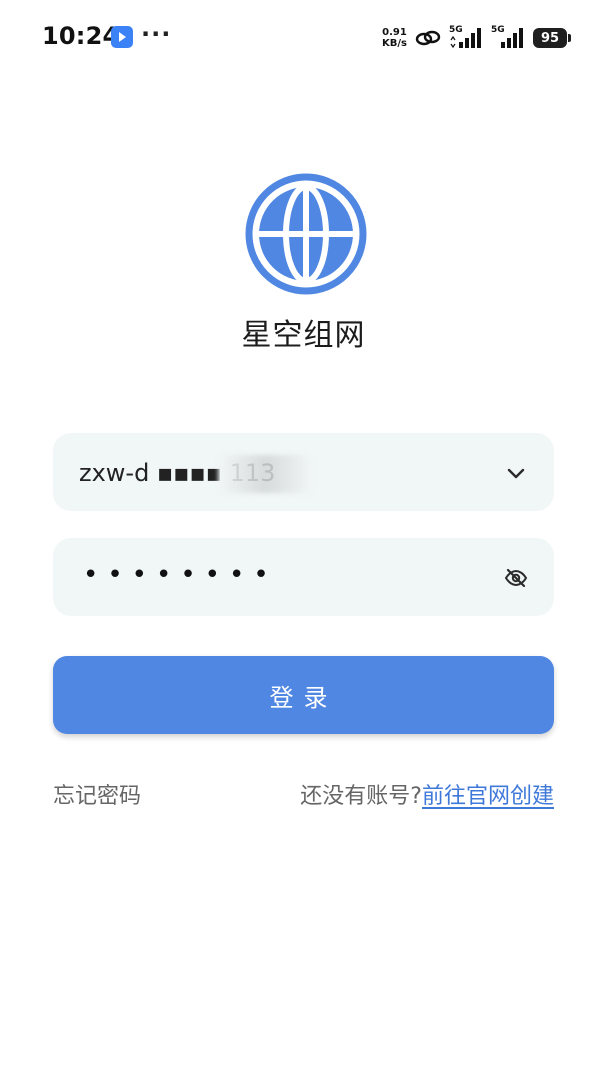  Describe the element at coordinates (303, 577) in the screenshot. I see `password-field: ••••••••` at that location.